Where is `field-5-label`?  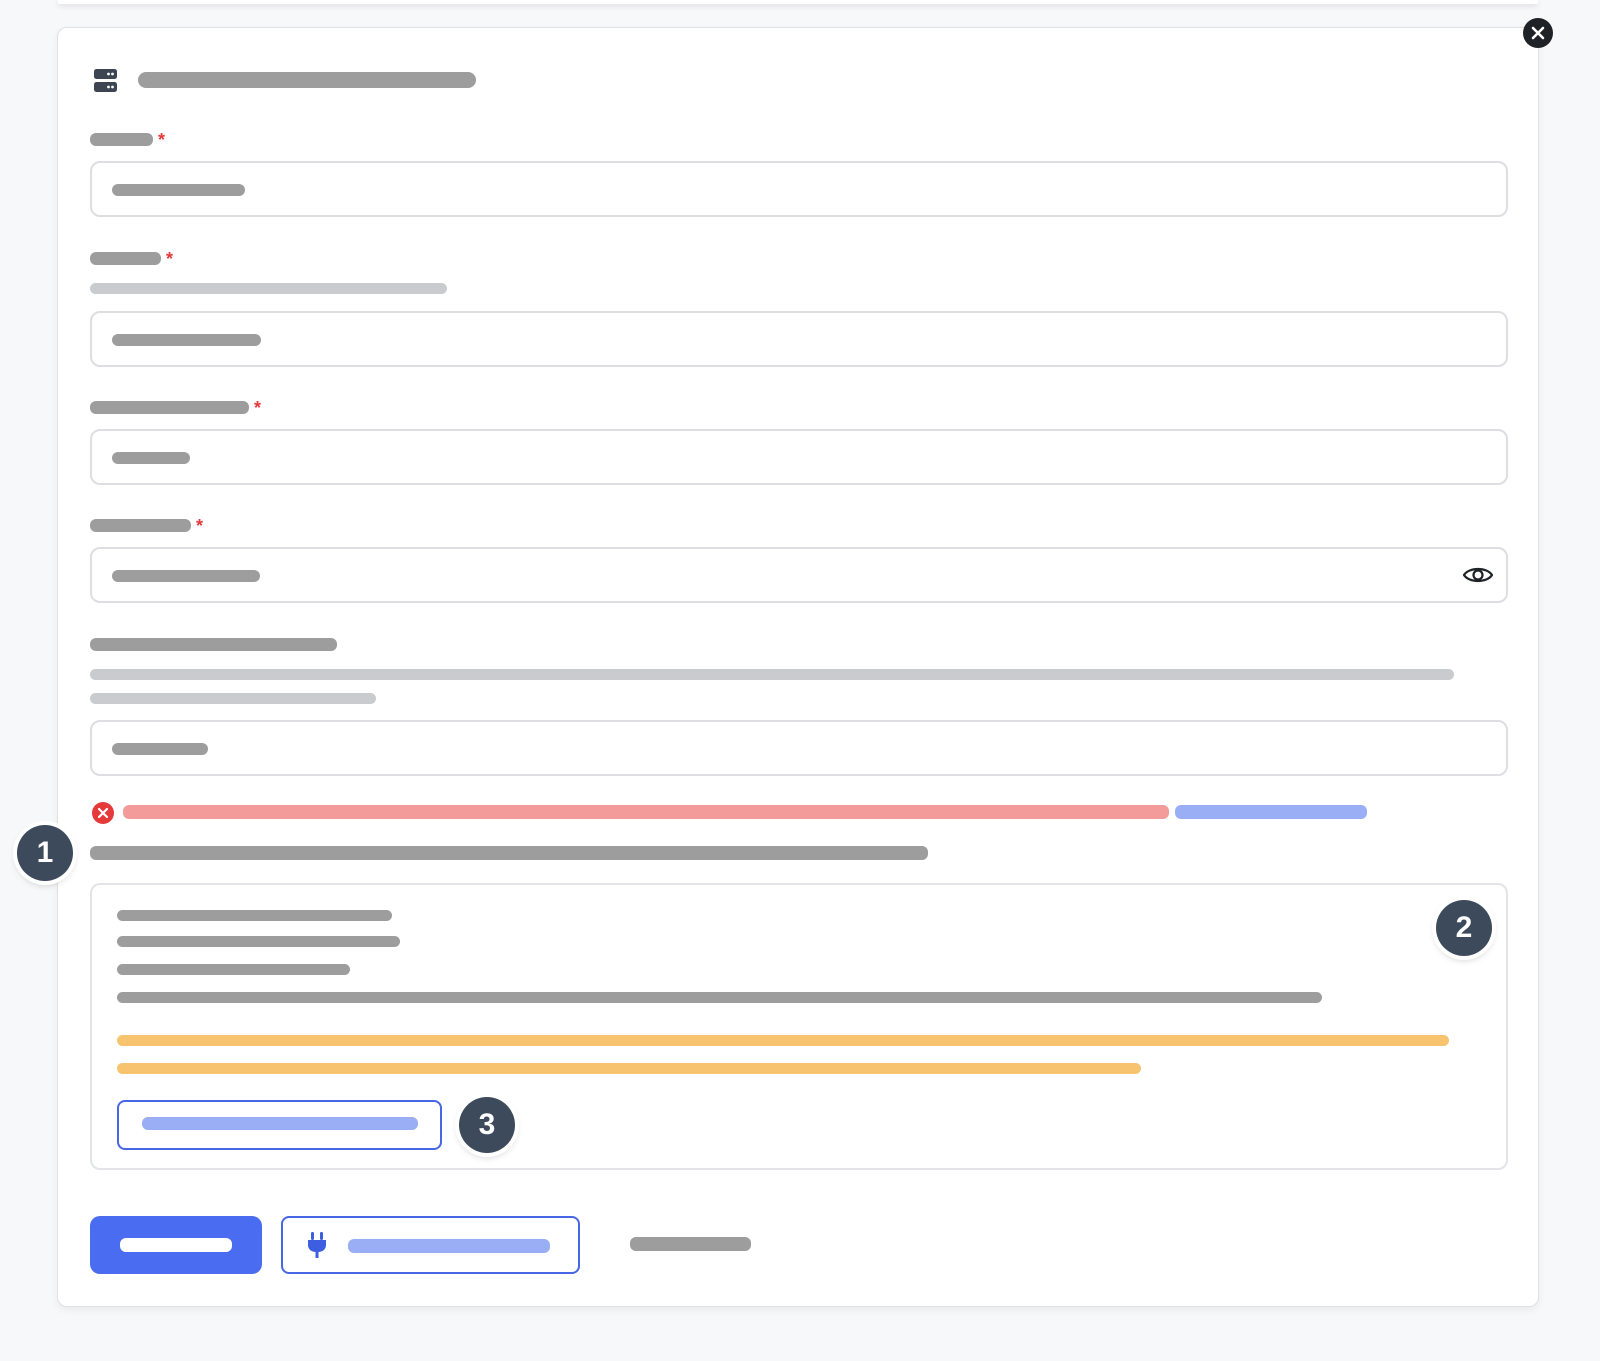
field-5-label is located at coordinates (213, 644).